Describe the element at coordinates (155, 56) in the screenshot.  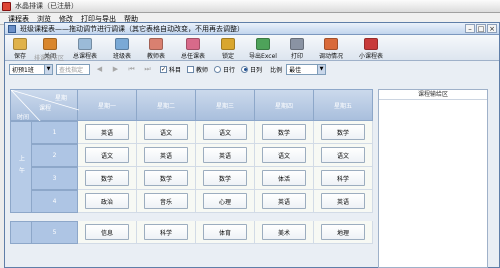
I see `toolbar-label: 教师表` at that location.